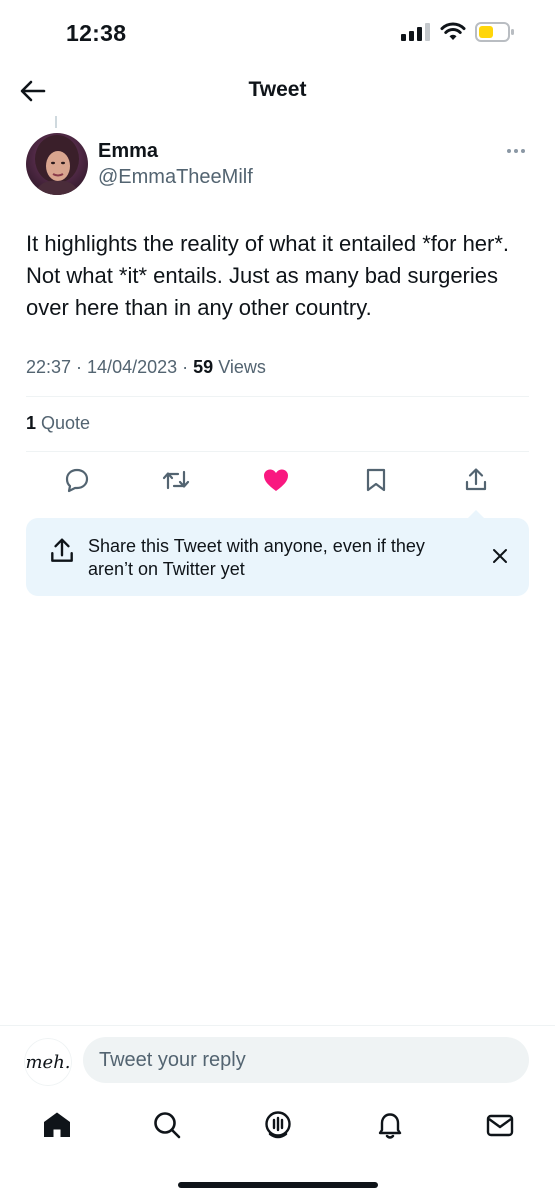  I want to click on share-tip-close-button, so click(500, 556).